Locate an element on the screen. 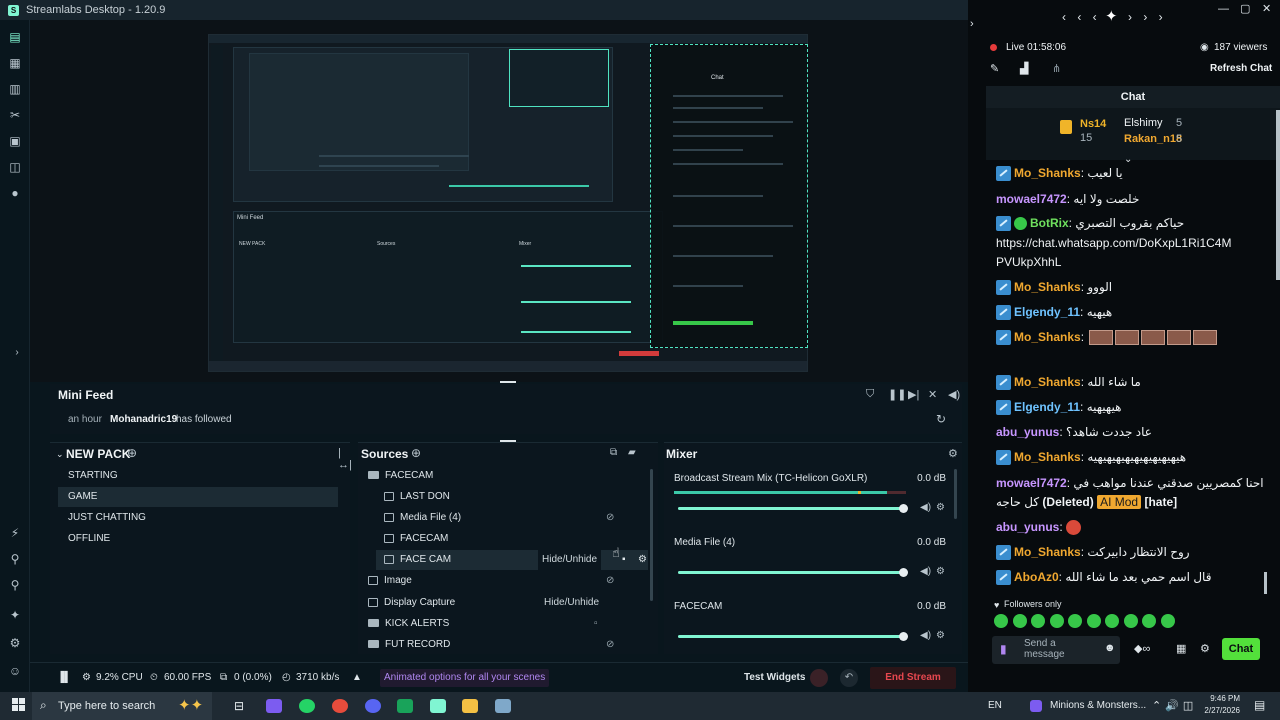 This screenshot has height=720, width=1280. add-source-icon: ⊕ is located at coordinates (416, 453).